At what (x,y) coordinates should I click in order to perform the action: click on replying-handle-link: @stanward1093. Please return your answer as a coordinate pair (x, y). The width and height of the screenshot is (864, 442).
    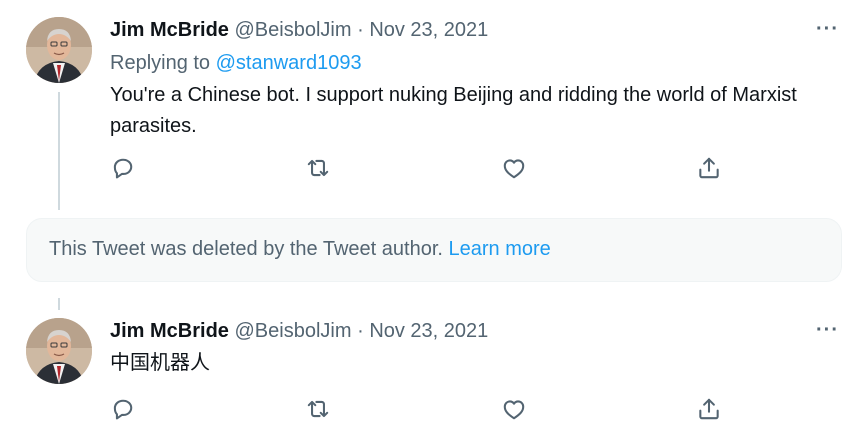
    Looking at the image, I should click on (289, 63).